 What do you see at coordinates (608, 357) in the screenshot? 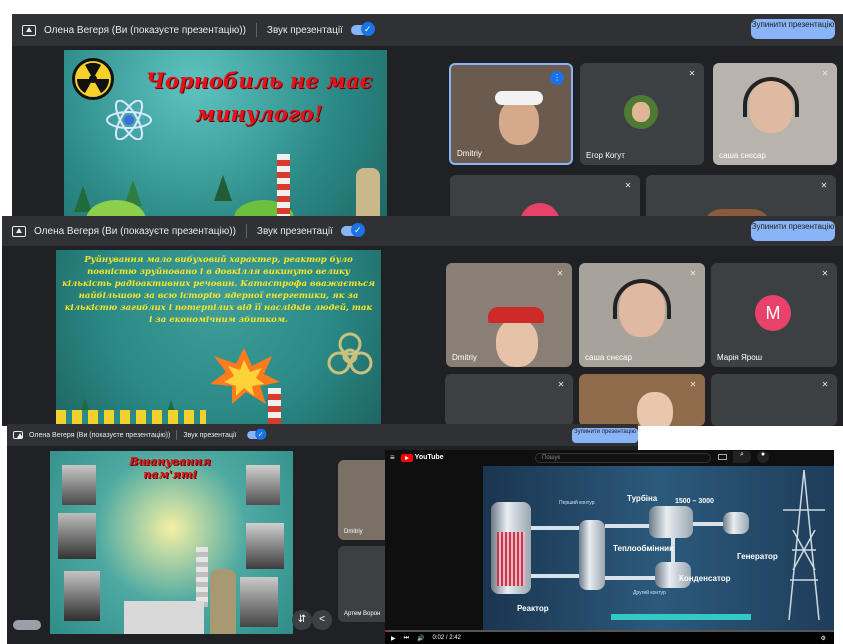
I see `participant-name: саша снєсар` at bounding box center [608, 357].